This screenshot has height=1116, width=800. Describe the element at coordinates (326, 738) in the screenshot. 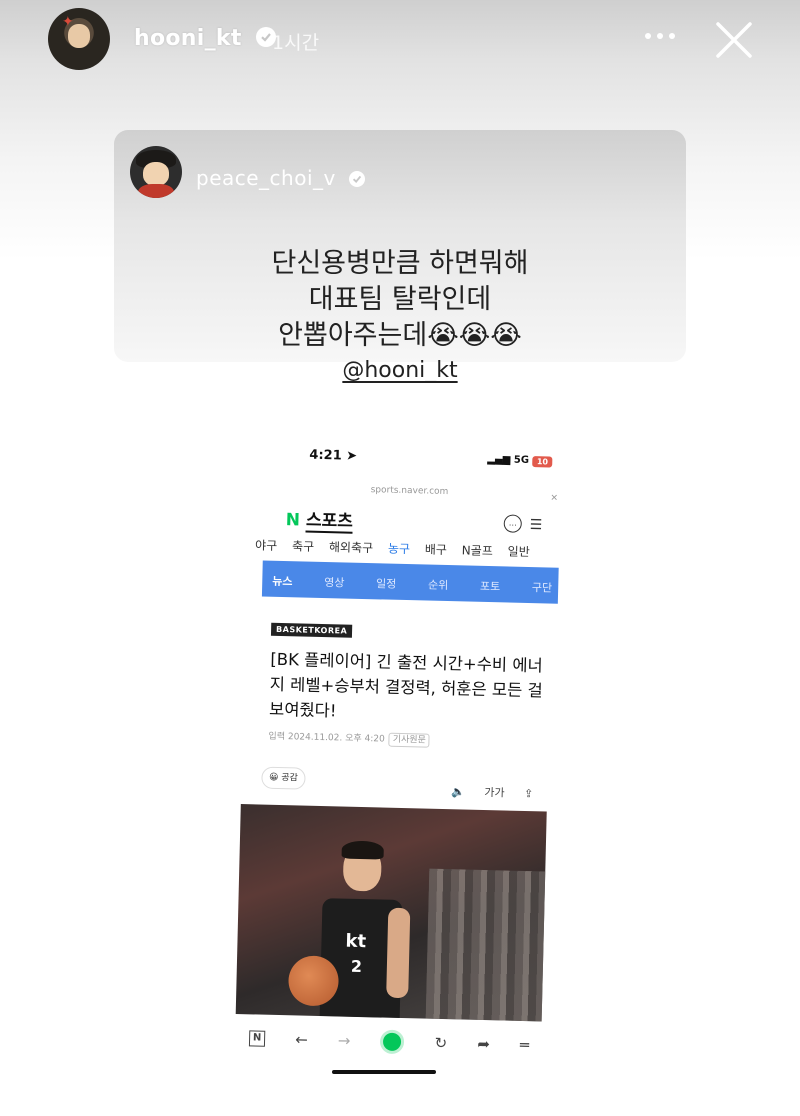

I see `date-text: 입력 2024.11.02. 오후 4:20` at that location.